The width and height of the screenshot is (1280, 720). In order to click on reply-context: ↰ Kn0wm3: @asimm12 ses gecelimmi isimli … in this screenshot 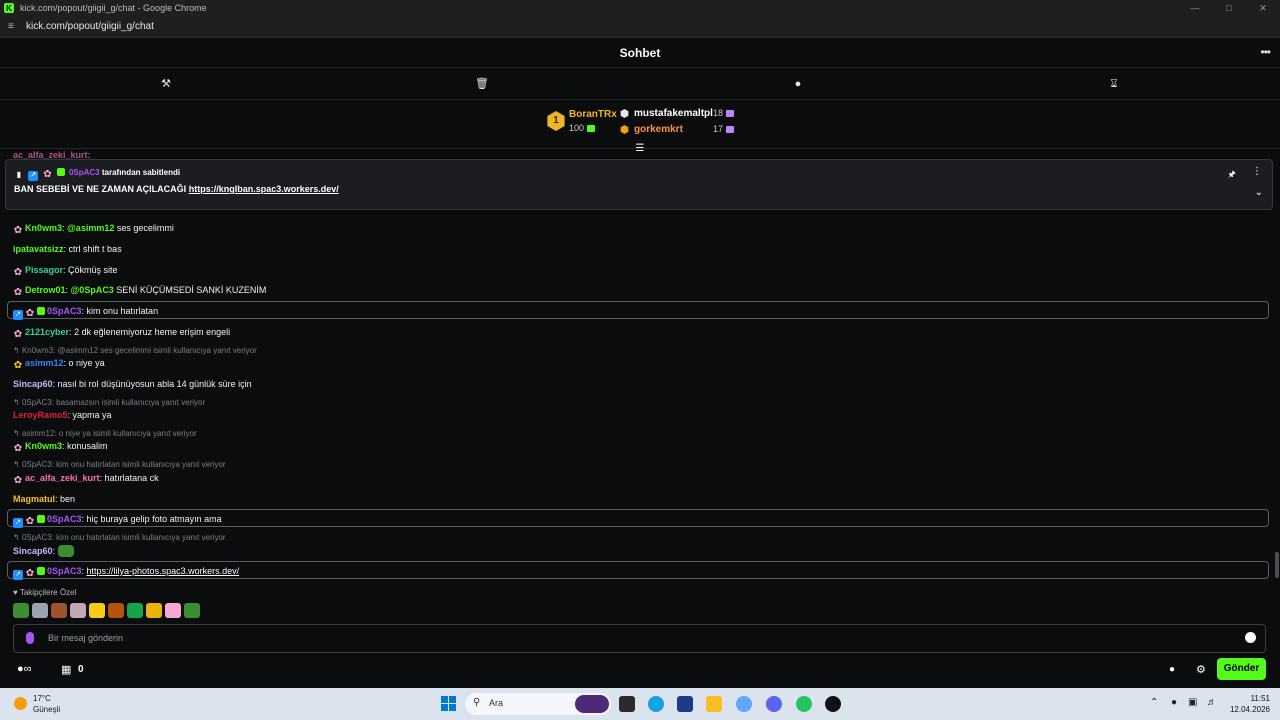, I will do `click(135, 351)`.